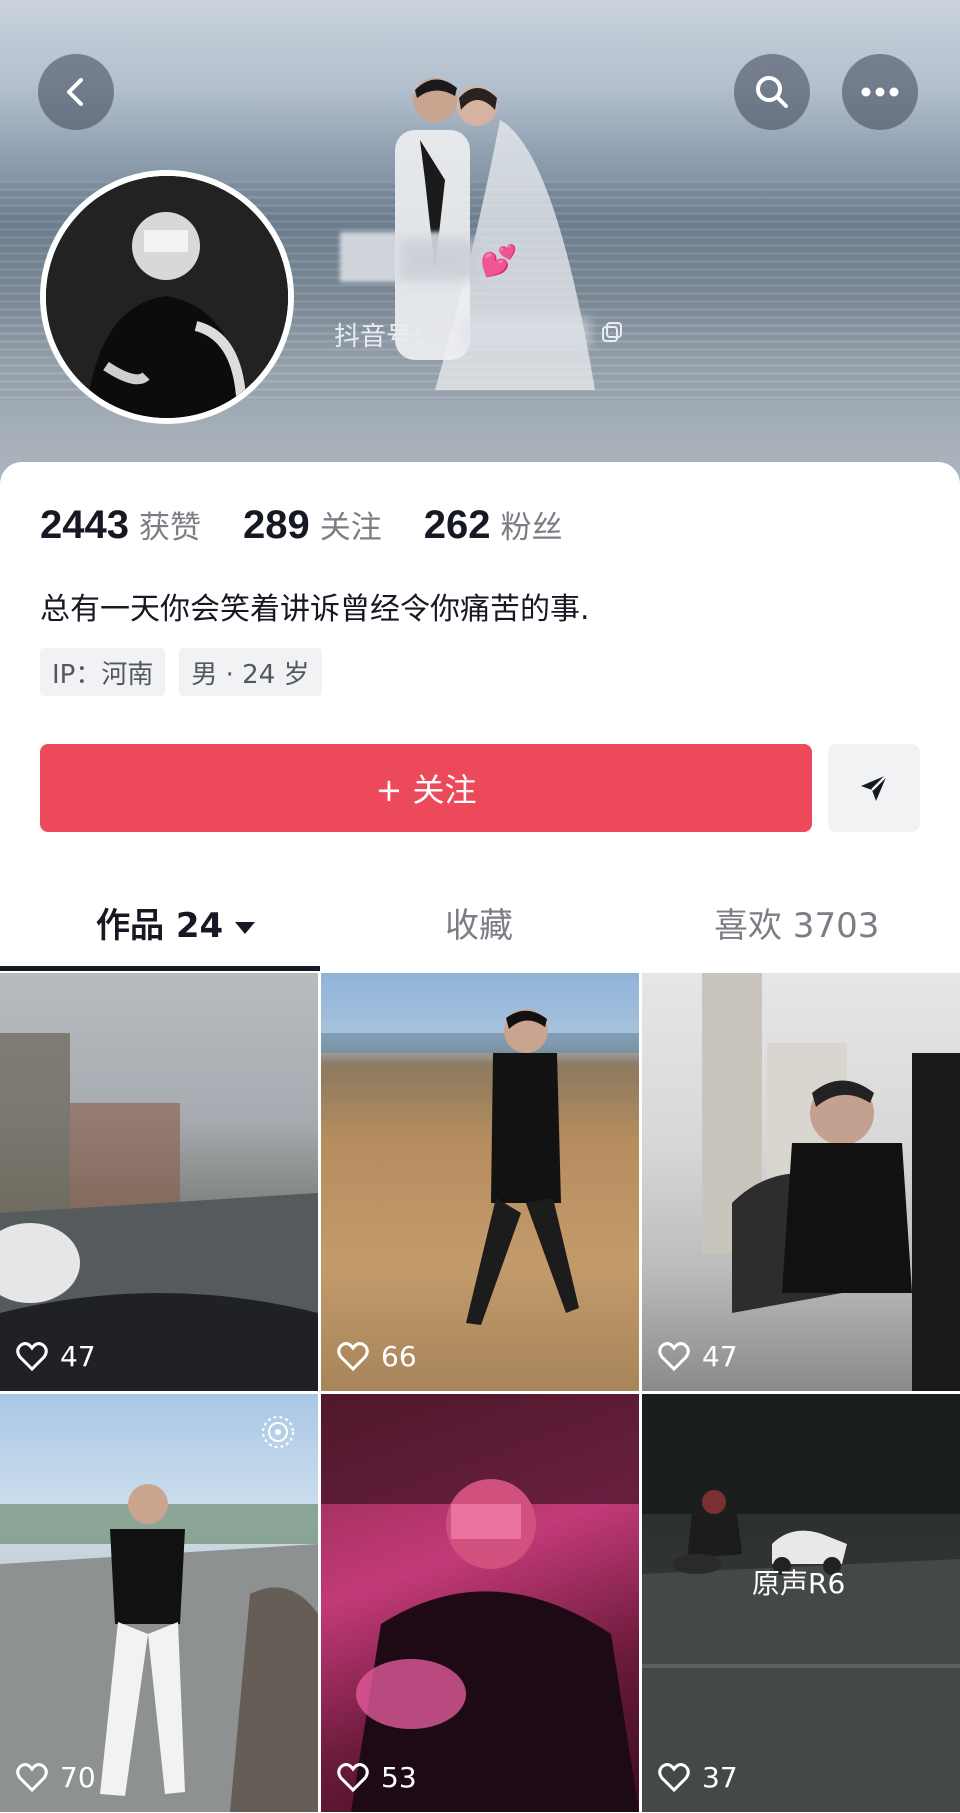 The image size is (960, 1813). I want to click on tab-works: 作品 24, so click(176, 922).